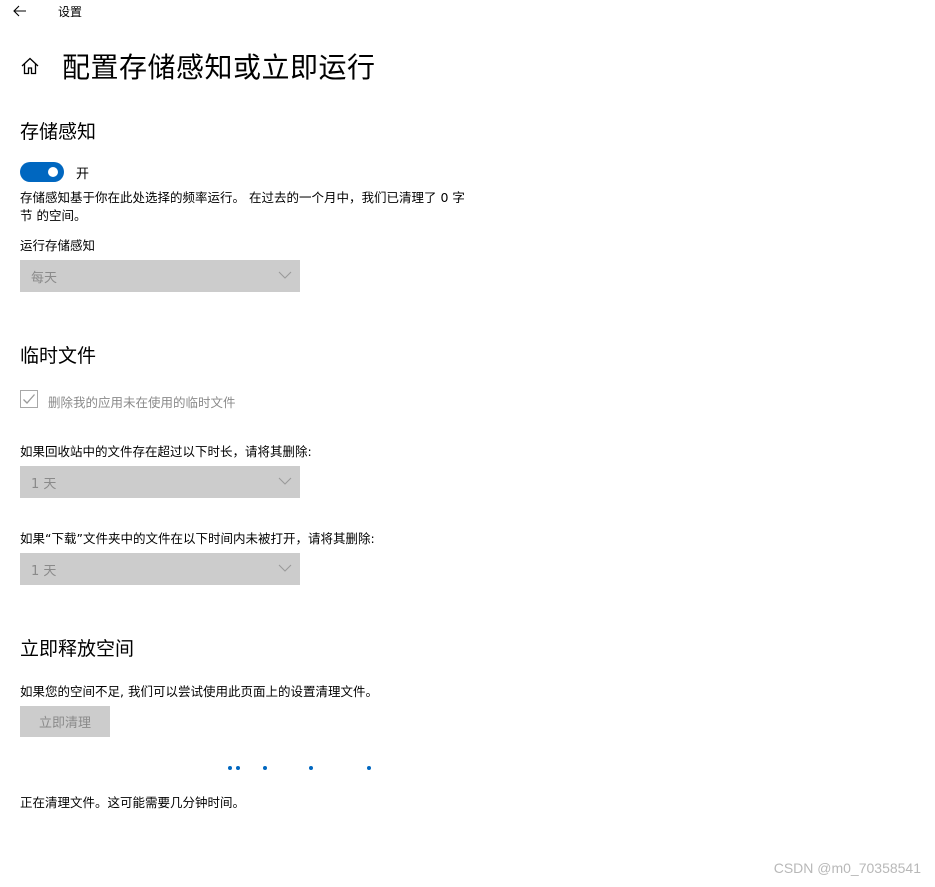 Image resolution: width=935 pixels, height=887 pixels. Describe the element at coordinates (219, 67) in the screenshot. I see `page-title: 配置存储感知或立即运行` at that location.